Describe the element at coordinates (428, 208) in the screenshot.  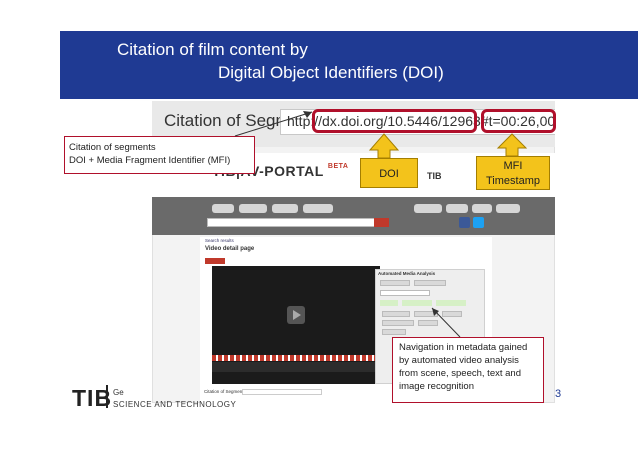
I see `nav-watchlist-button` at that location.